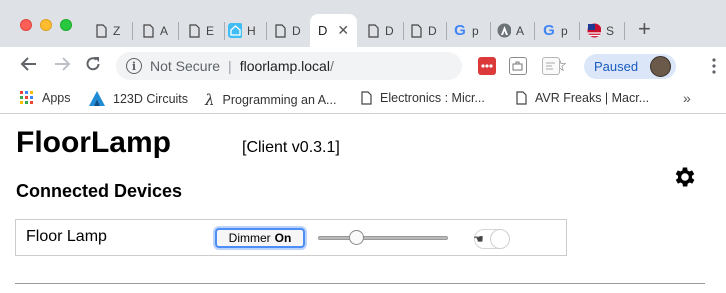 This screenshot has height=293, width=726. I want to click on tab-title: S, so click(610, 30).